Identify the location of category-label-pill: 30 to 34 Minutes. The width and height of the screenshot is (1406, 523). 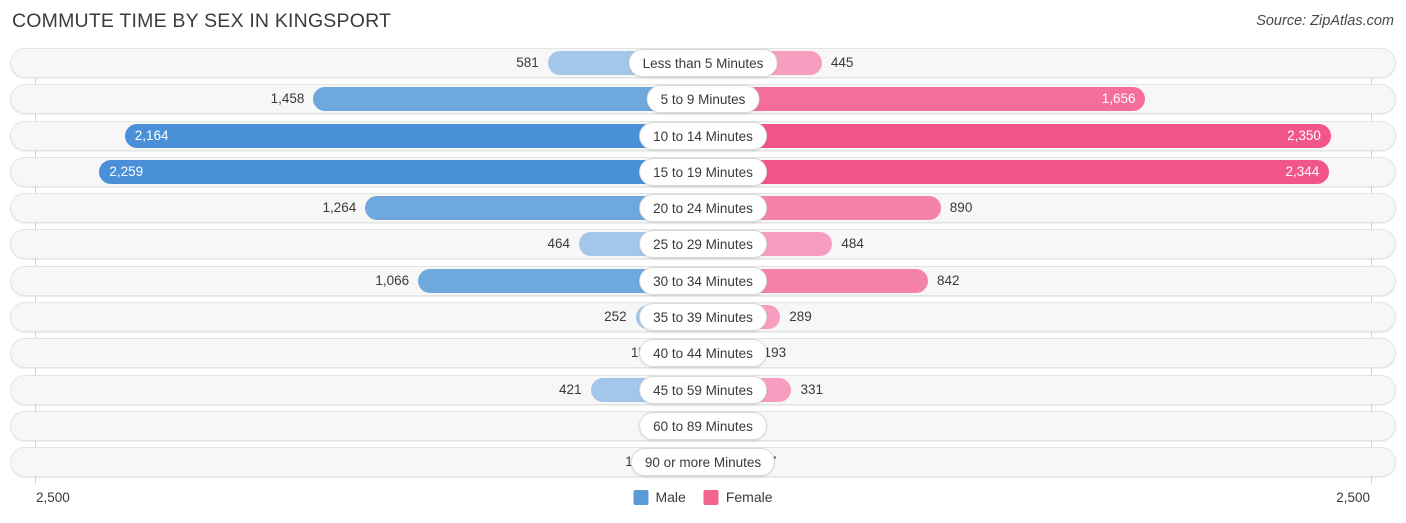
(703, 280).